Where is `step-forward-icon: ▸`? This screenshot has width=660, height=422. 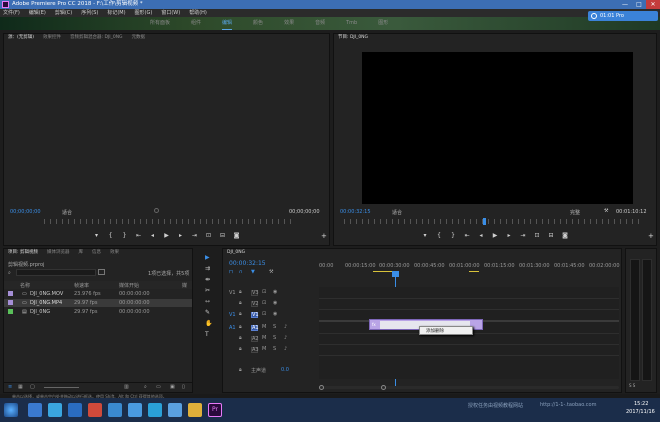
step-forward-icon: ▸ is located at coordinates (180, 237).